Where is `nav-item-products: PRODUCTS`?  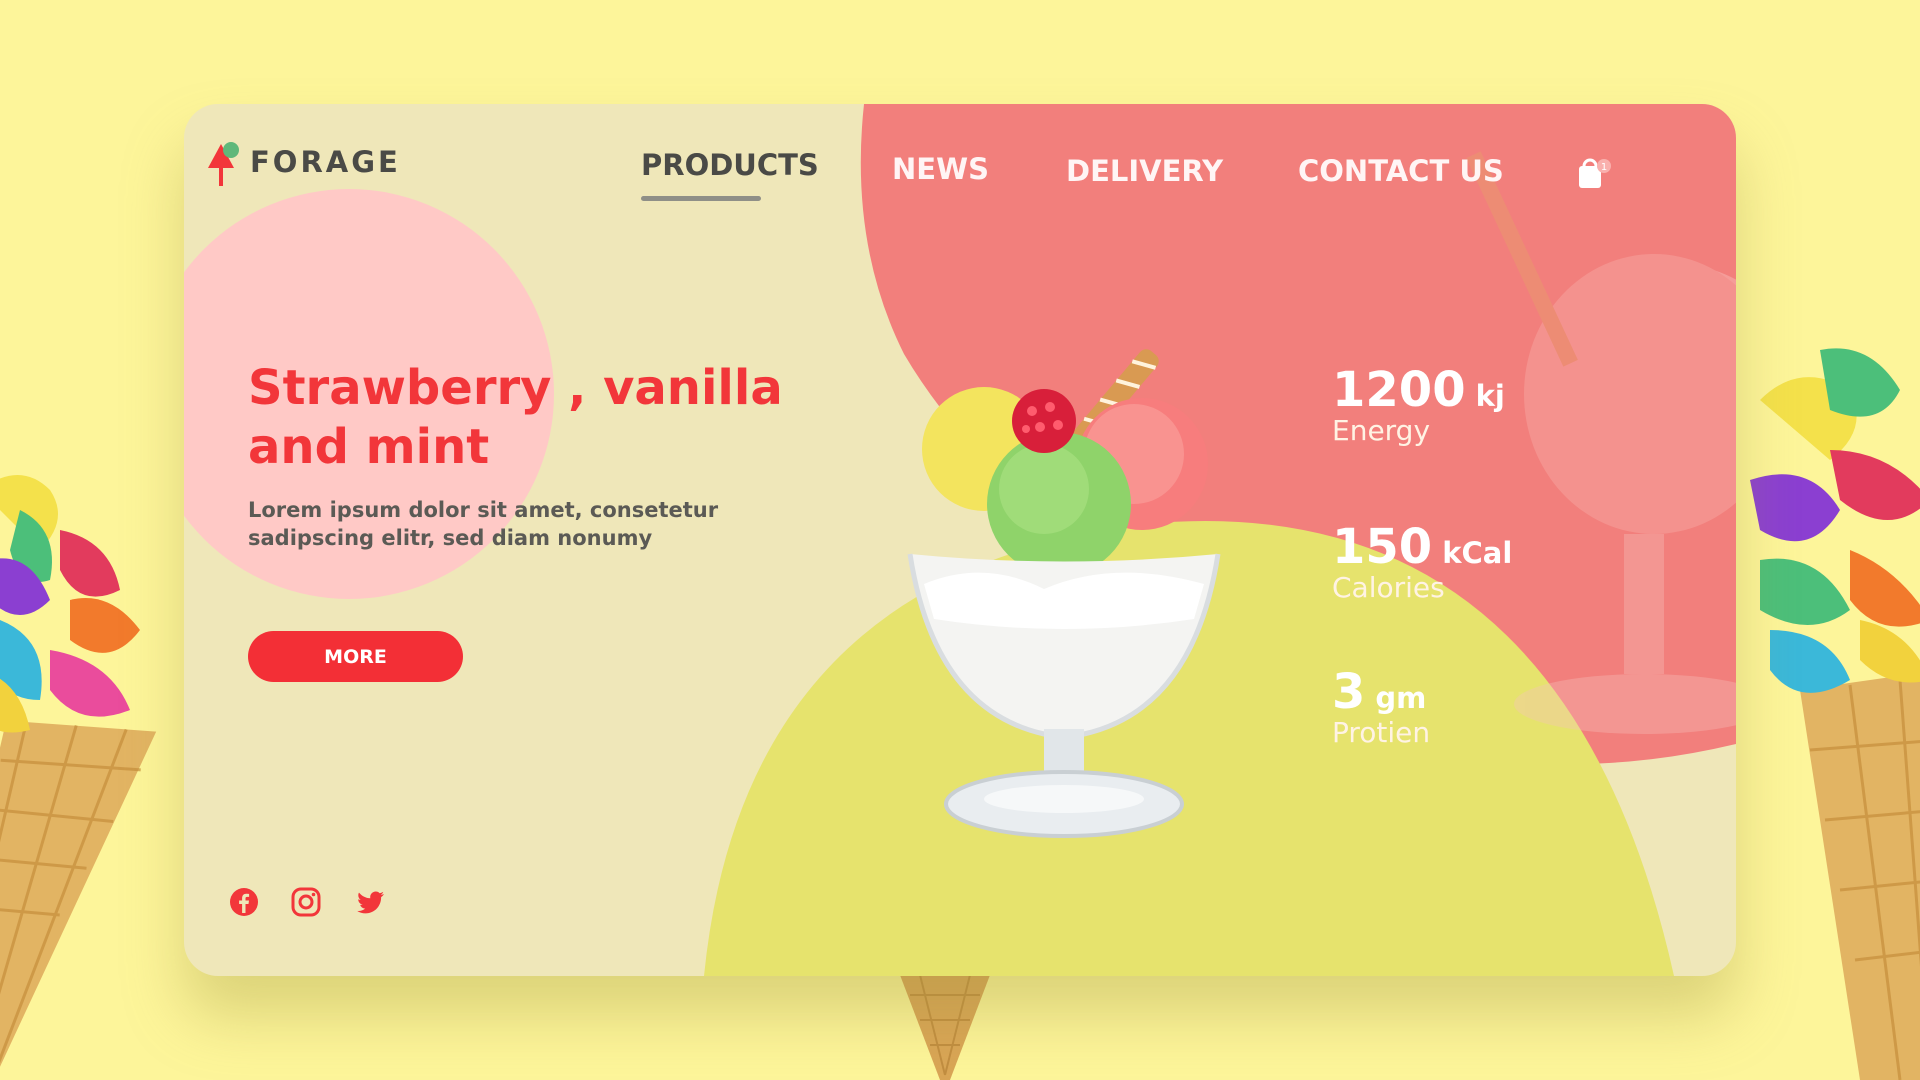
nav-item-products: PRODUCTS is located at coordinates (730, 165).